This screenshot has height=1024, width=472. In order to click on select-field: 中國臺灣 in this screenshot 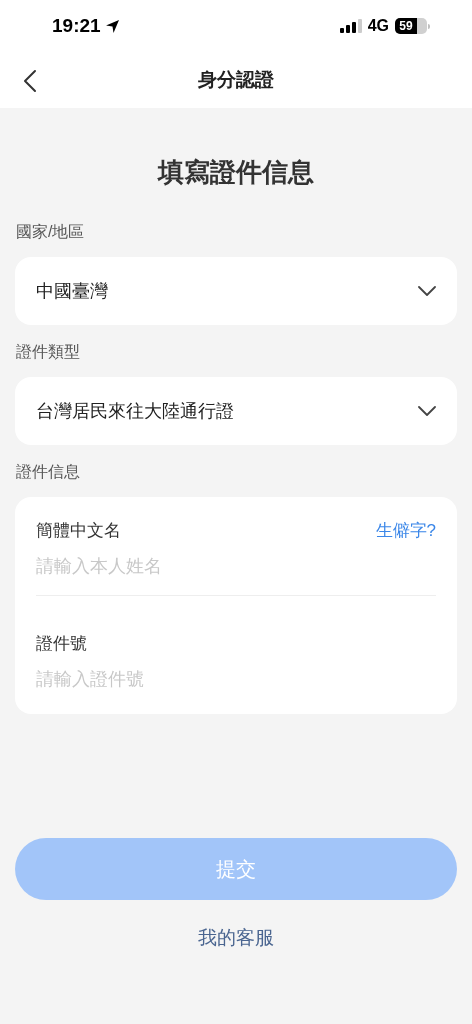, I will do `click(236, 291)`.